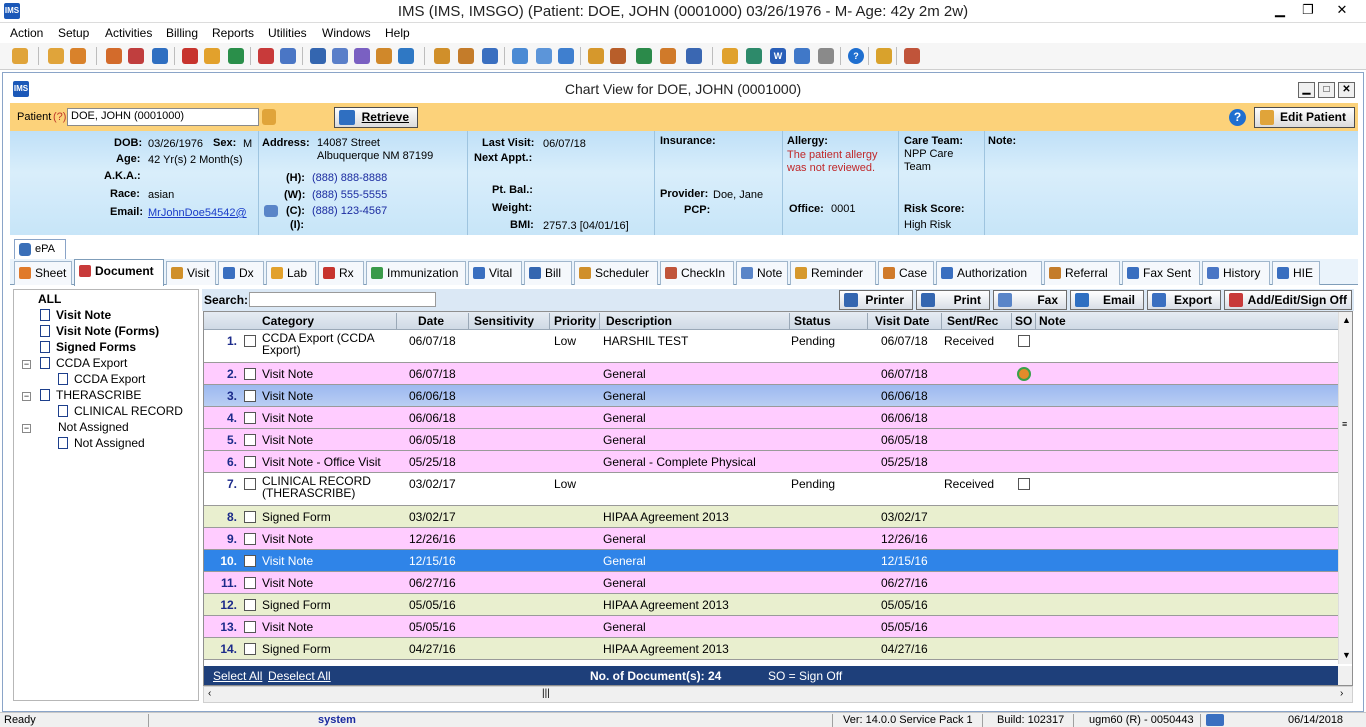 This screenshot has width=1366, height=727. What do you see at coordinates (20, 56) in the screenshot?
I see `patient-icon` at bounding box center [20, 56].